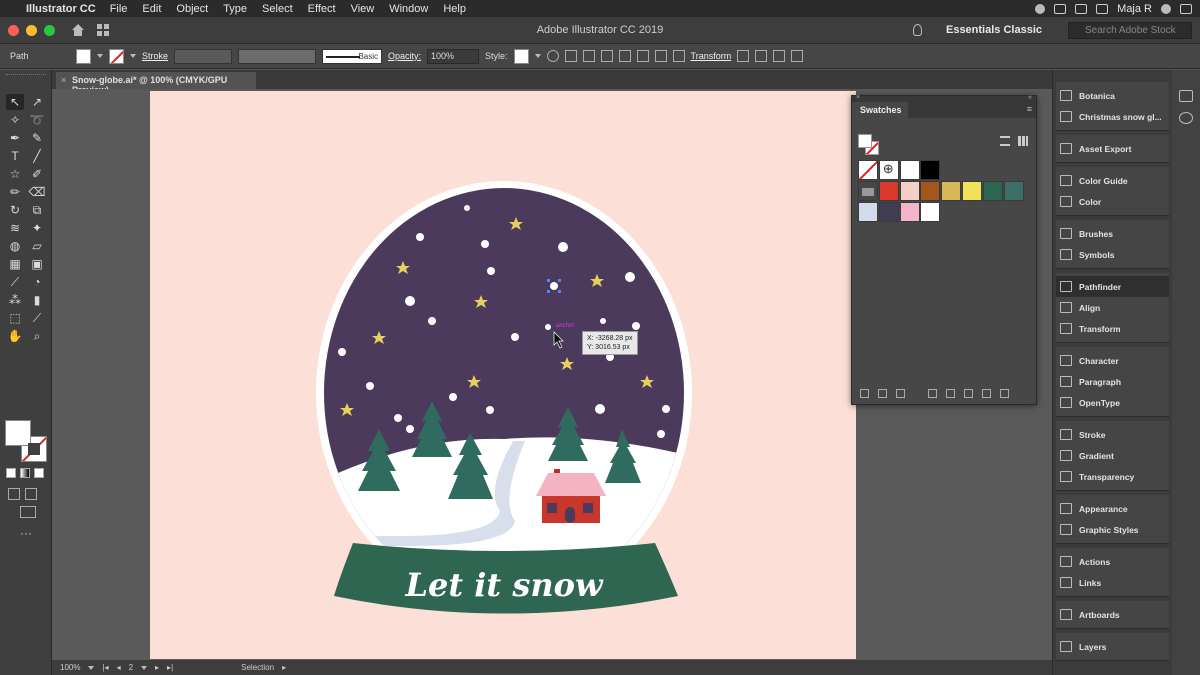 This screenshot has height=675, width=1200. I want to click on artboard-dropdown-icon, so click(144, 667).